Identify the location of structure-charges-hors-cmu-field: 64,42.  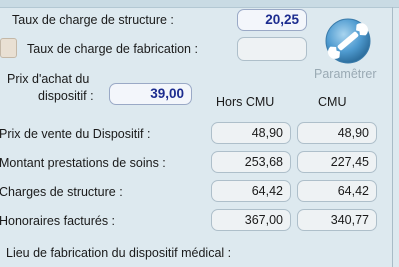
(251, 191).